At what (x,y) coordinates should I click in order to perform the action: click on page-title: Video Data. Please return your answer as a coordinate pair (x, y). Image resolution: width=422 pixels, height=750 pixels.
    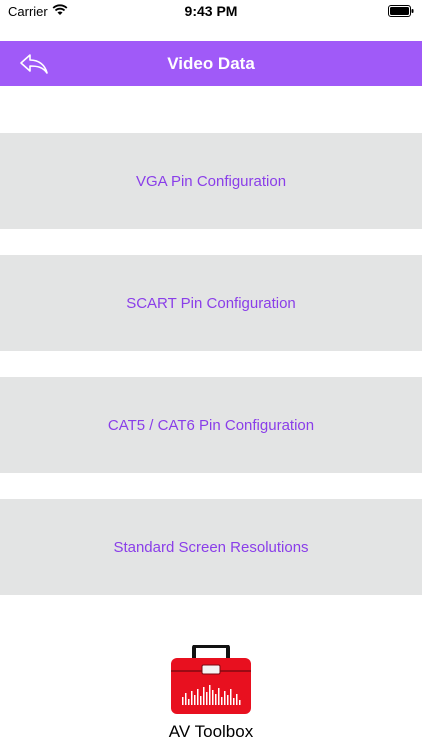
    Looking at the image, I should click on (211, 63).